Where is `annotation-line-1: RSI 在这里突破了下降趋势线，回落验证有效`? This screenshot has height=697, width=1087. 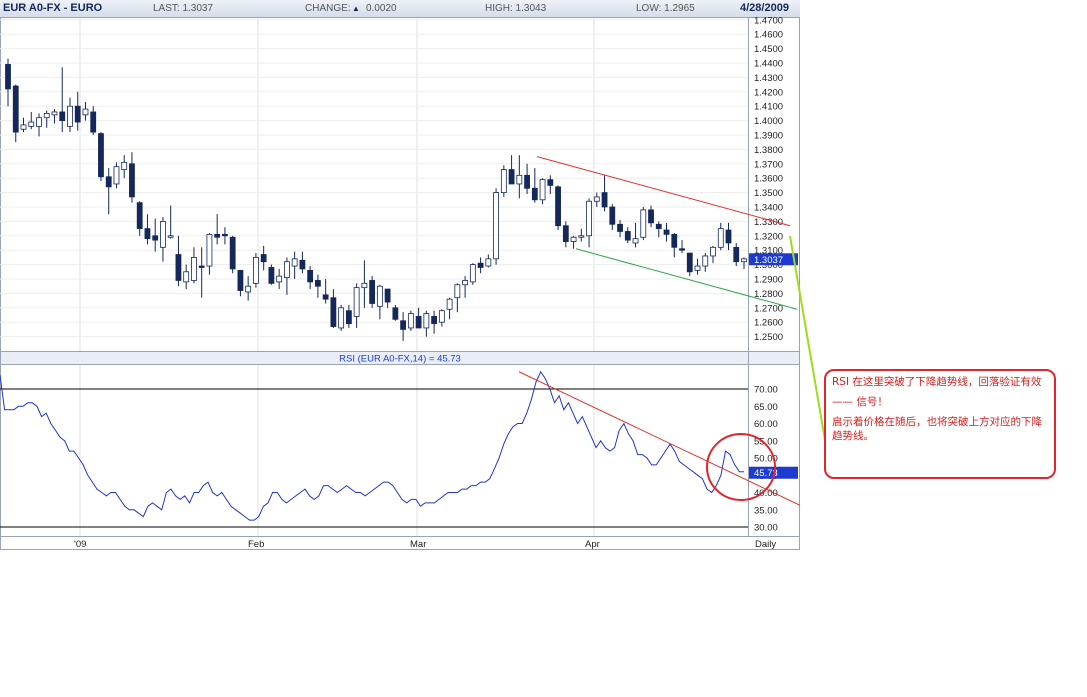 annotation-line-1: RSI 在这里突破了下降趋势线，回落验证有效 is located at coordinates (937, 382).